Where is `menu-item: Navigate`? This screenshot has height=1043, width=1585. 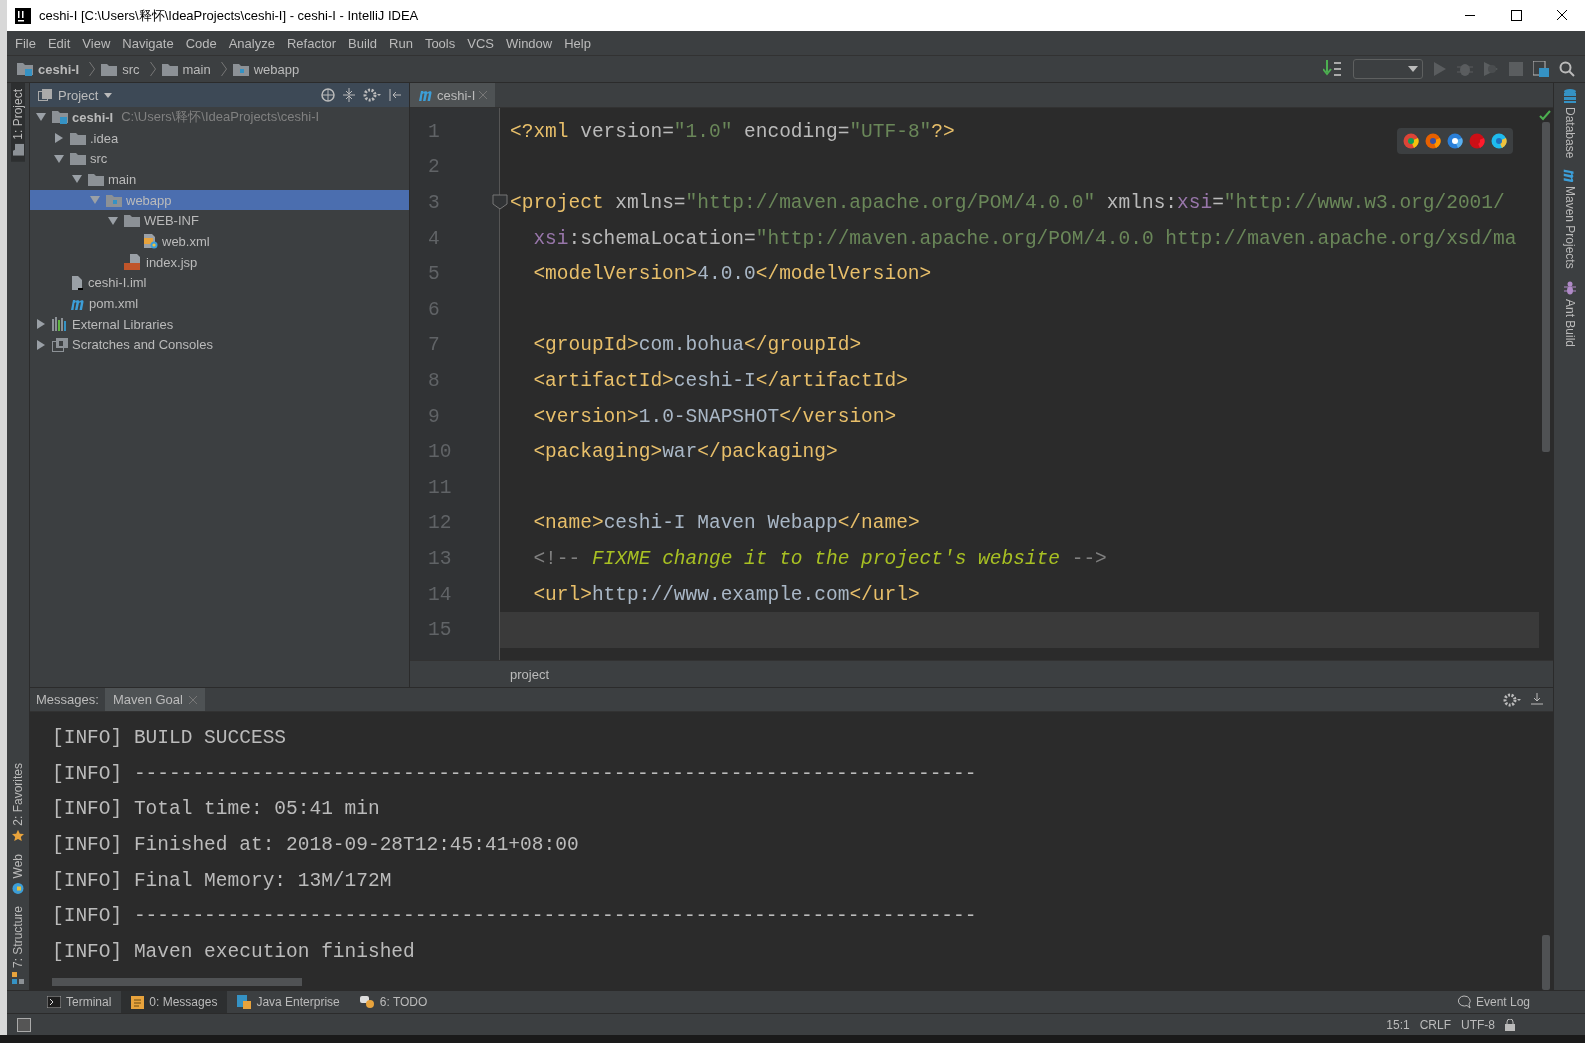 menu-item: Navigate is located at coordinates (148, 43).